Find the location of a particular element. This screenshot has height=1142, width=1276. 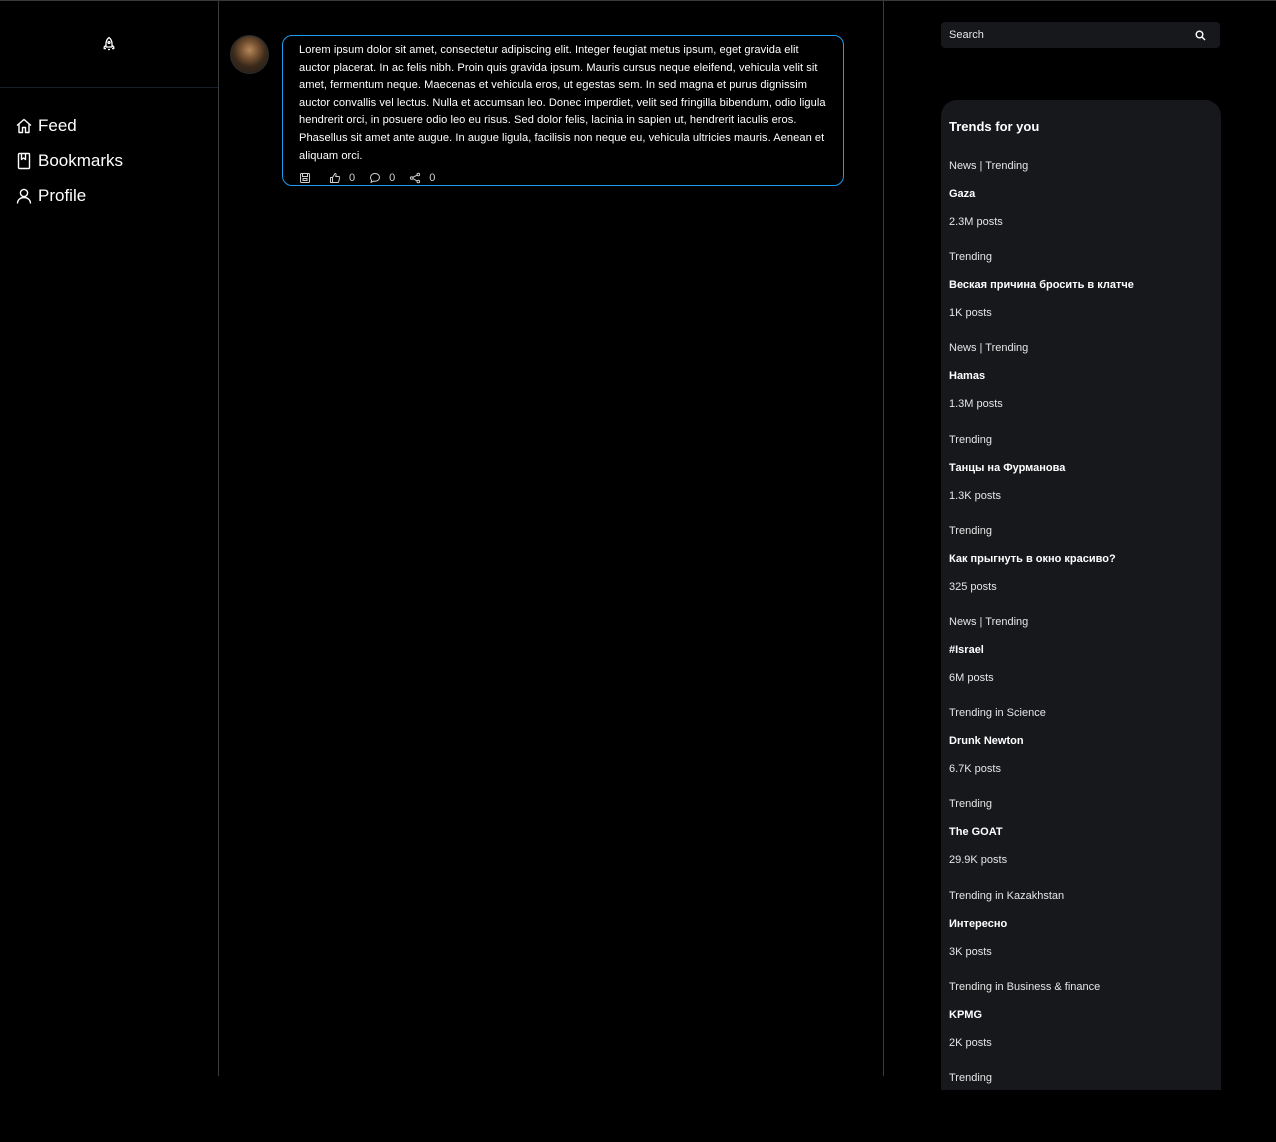

trend-item: News | Trending Gaza 2.3M posts is located at coordinates (1081, 184).